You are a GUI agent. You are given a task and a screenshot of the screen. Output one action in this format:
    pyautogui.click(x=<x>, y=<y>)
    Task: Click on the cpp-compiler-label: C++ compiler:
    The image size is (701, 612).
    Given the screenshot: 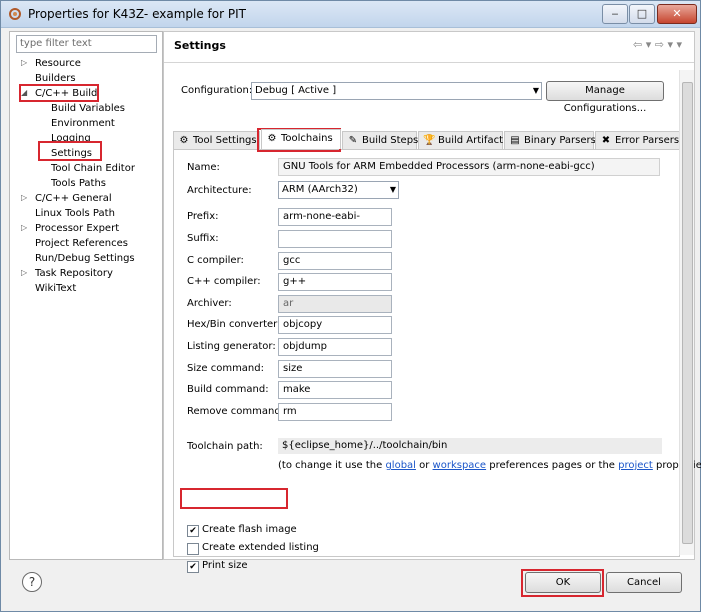 What is the action you would take?
    pyautogui.click(x=224, y=281)
    